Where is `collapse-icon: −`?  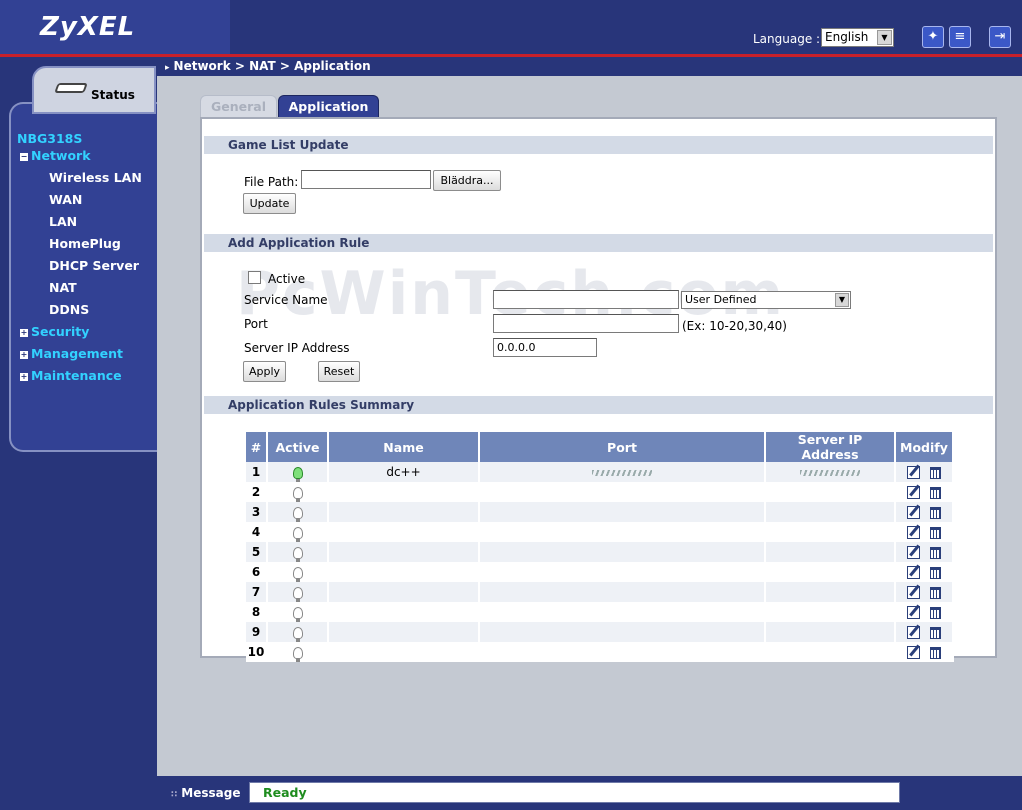 collapse-icon: − is located at coordinates (24, 156).